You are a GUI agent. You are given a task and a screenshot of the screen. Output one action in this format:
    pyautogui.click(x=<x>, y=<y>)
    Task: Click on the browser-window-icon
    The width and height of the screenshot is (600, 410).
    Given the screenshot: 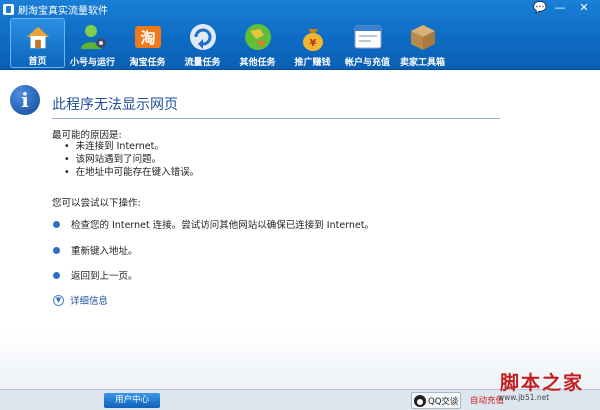 What is the action you would take?
    pyautogui.click(x=367, y=37)
    